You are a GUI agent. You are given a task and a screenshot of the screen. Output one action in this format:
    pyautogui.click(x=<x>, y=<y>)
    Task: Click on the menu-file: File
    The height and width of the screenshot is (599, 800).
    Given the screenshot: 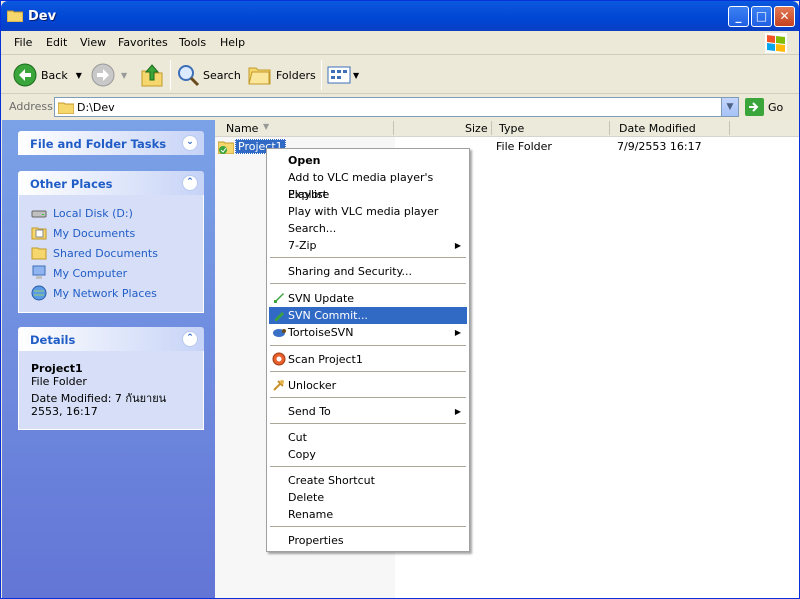 What is the action you would take?
    pyautogui.click(x=23, y=42)
    